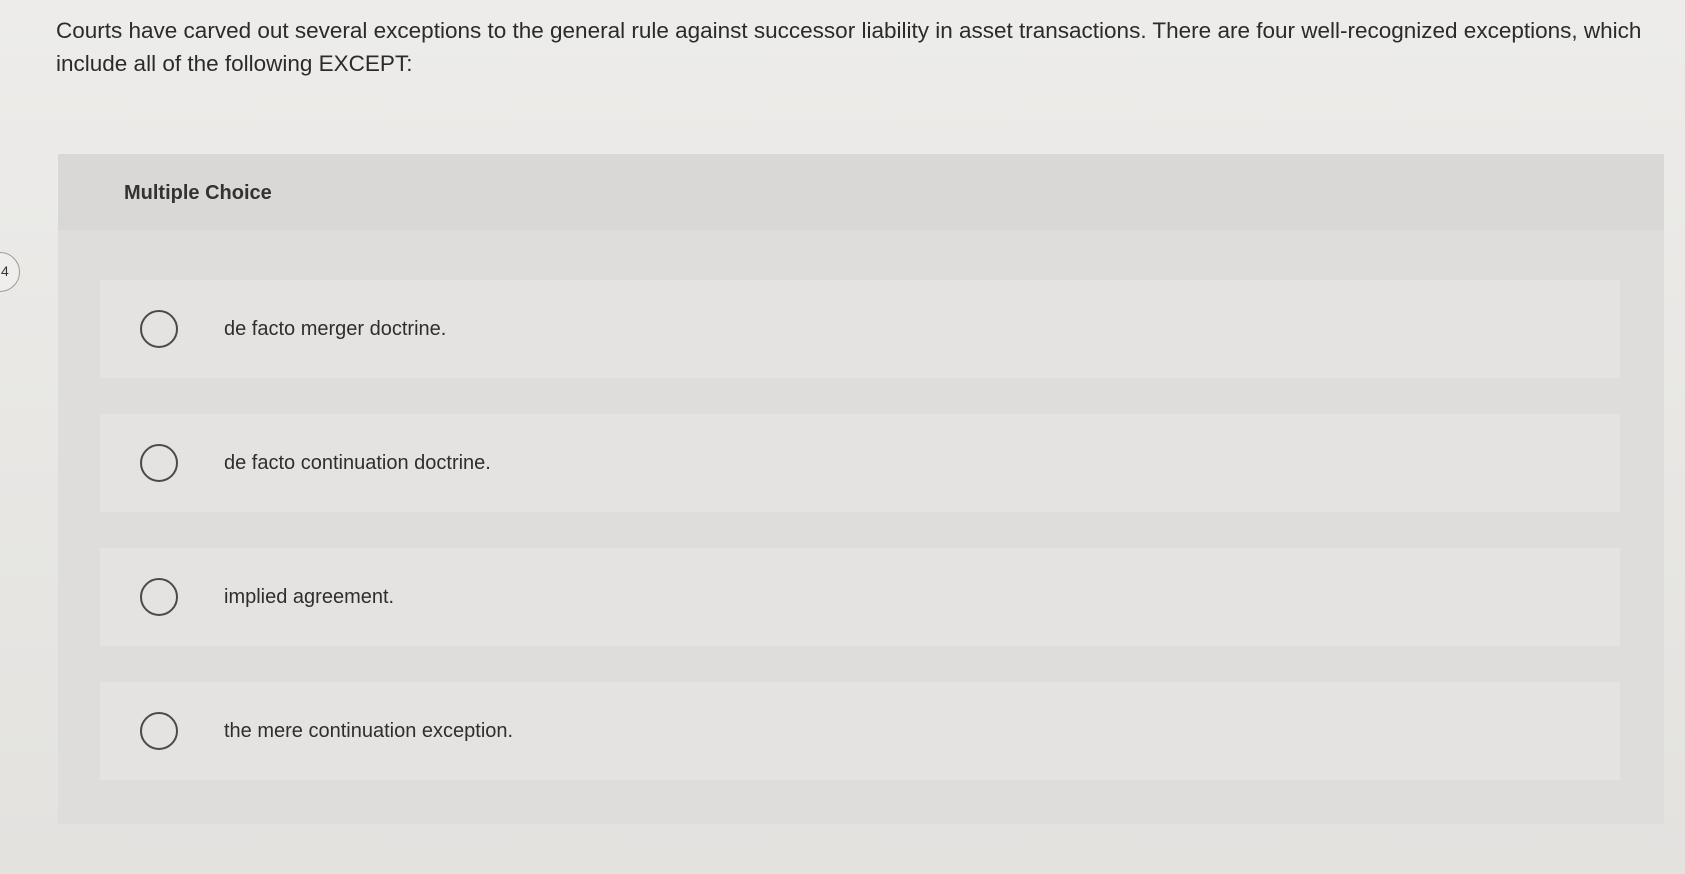 The image size is (1685, 874). What do you see at coordinates (860, 329) in the screenshot?
I see `answer-option-1: de facto merger doctrine.` at bounding box center [860, 329].